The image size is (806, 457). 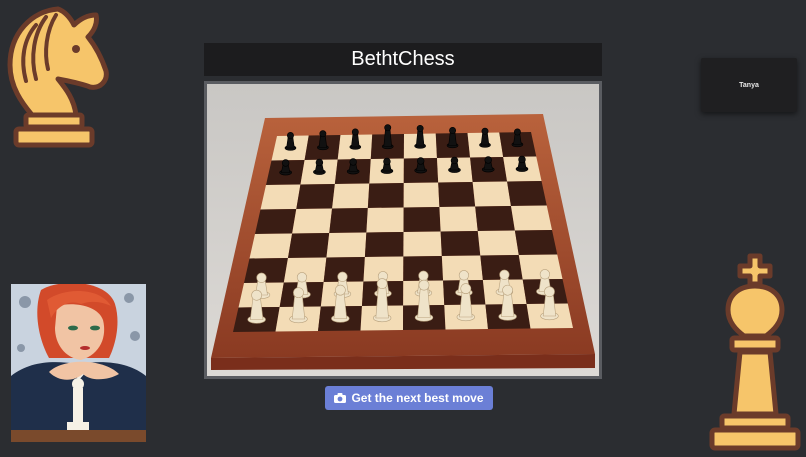 What do you see at coordinates (340, 398) in the screenshot?
I see `camera-icon` at bounding box center [340, 398].